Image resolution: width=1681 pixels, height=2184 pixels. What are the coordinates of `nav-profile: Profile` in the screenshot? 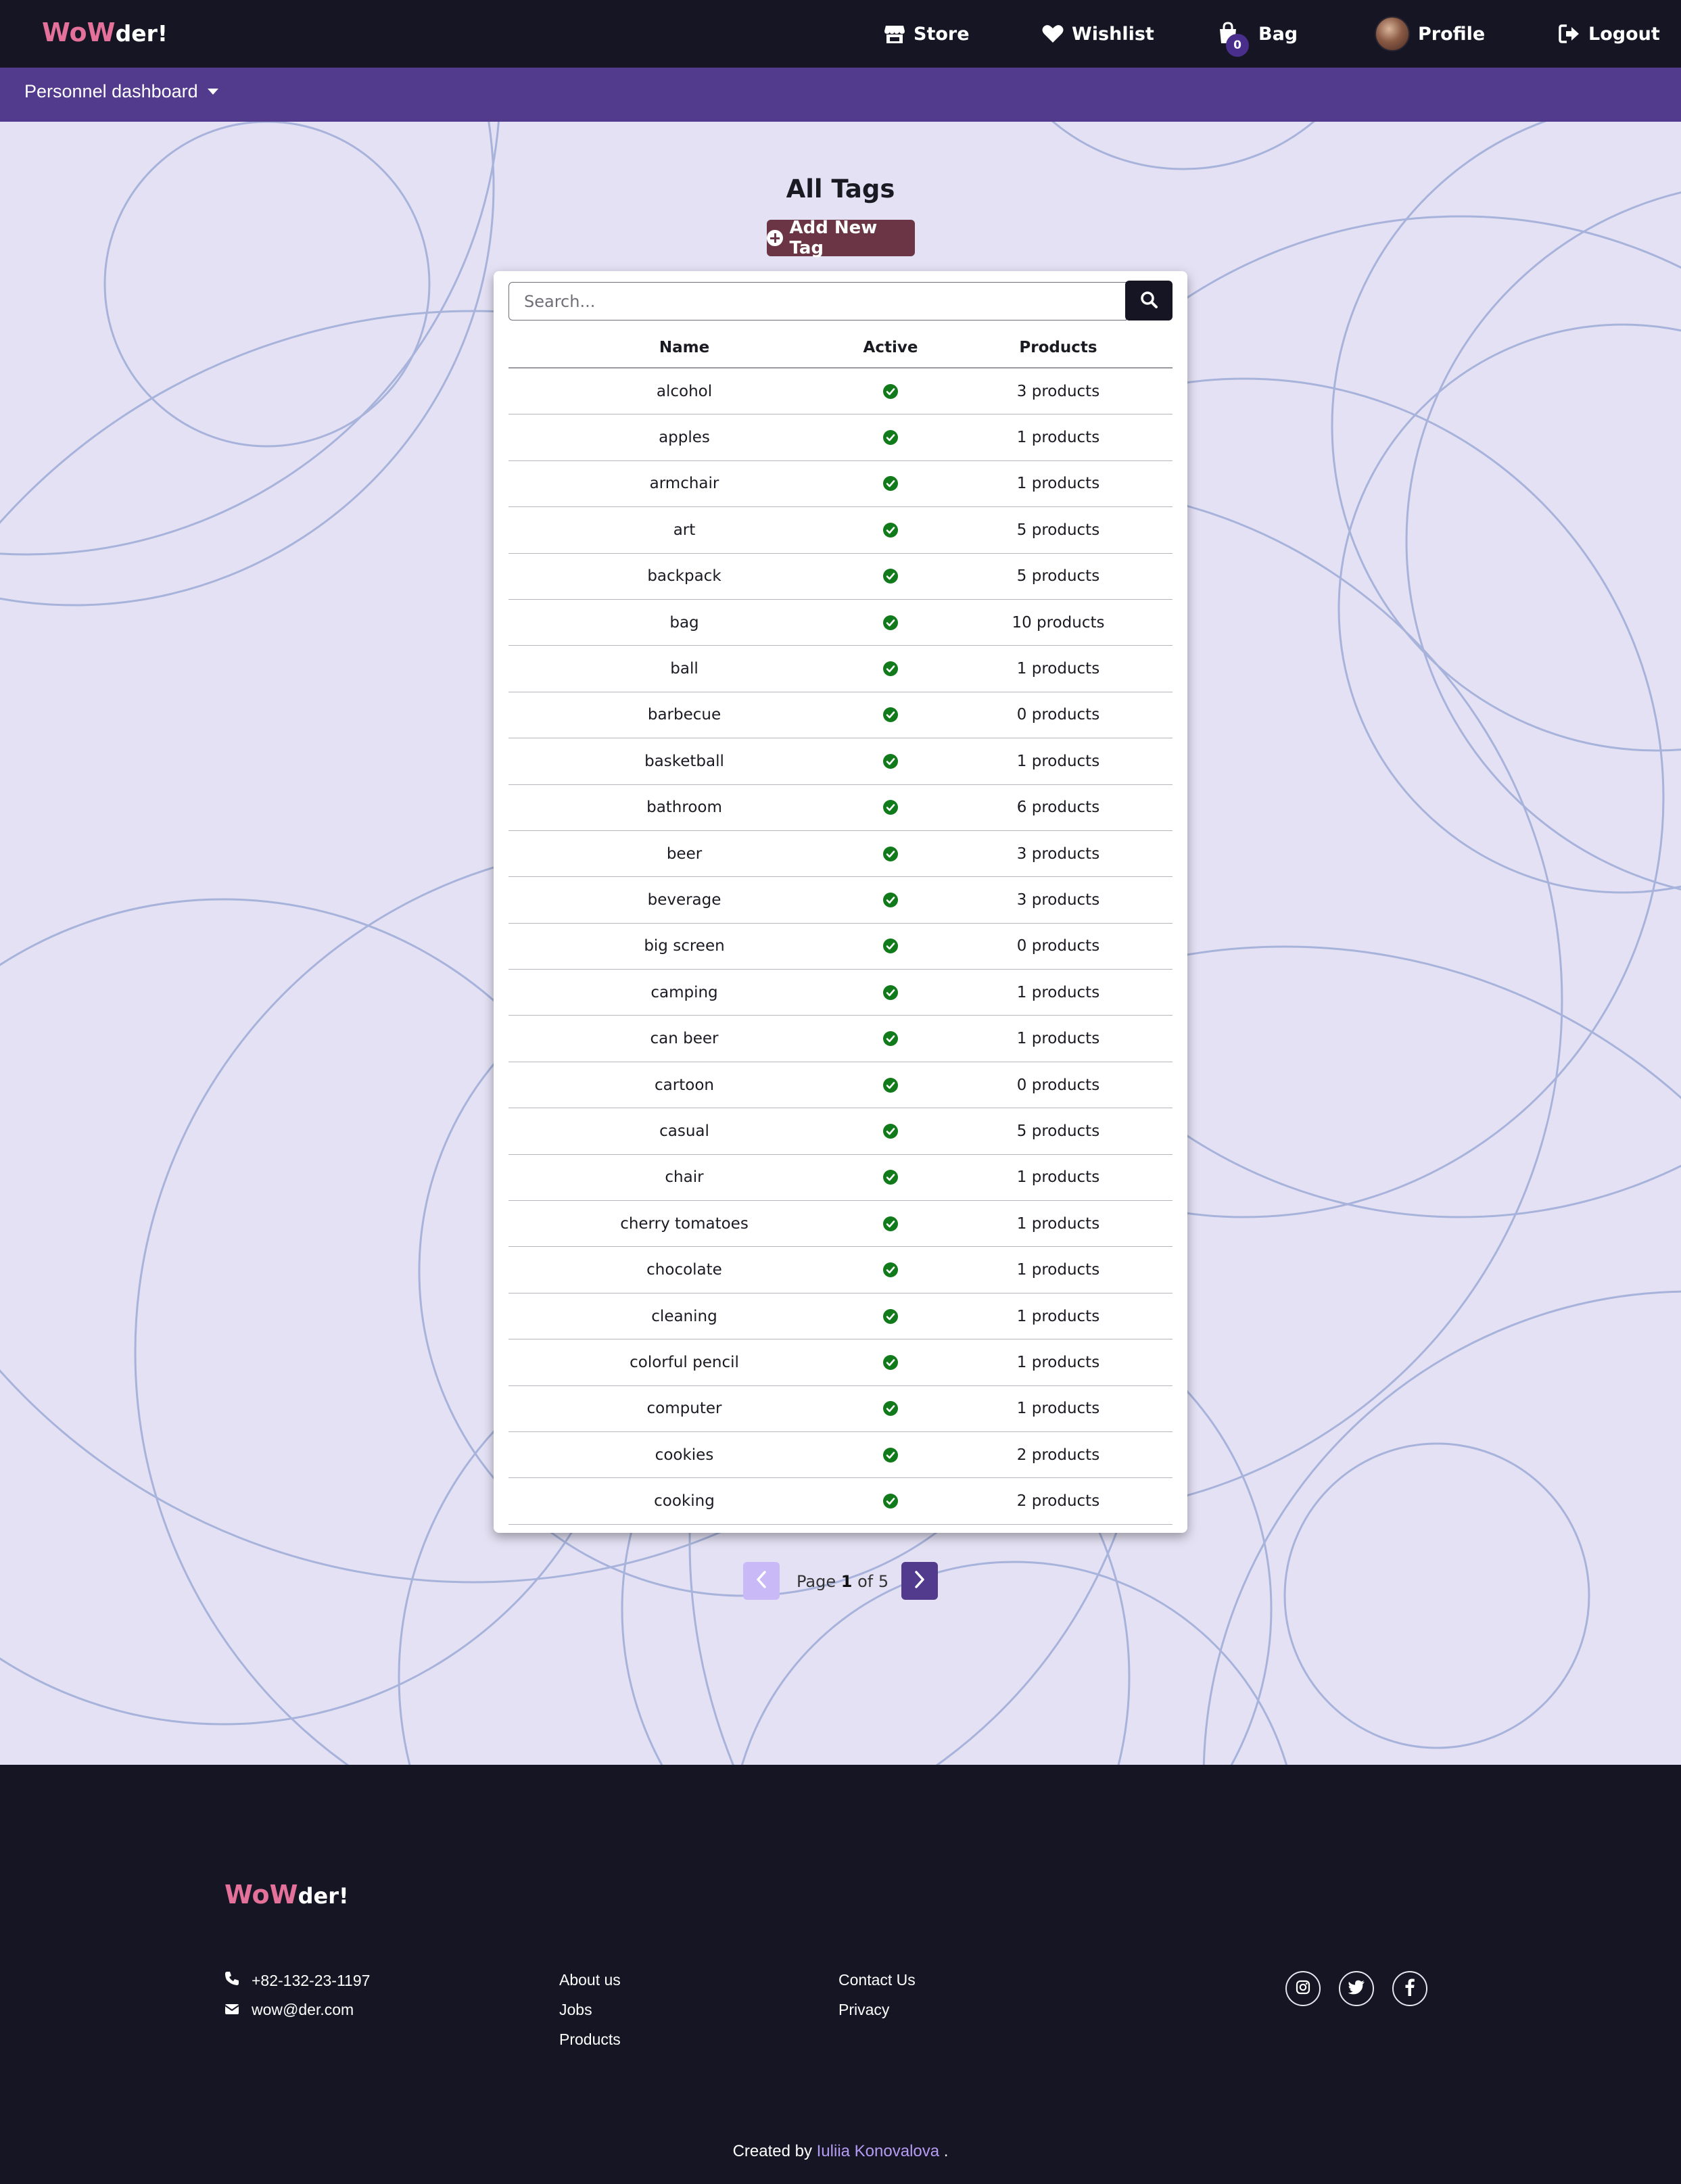 It's located at (1430, 33).